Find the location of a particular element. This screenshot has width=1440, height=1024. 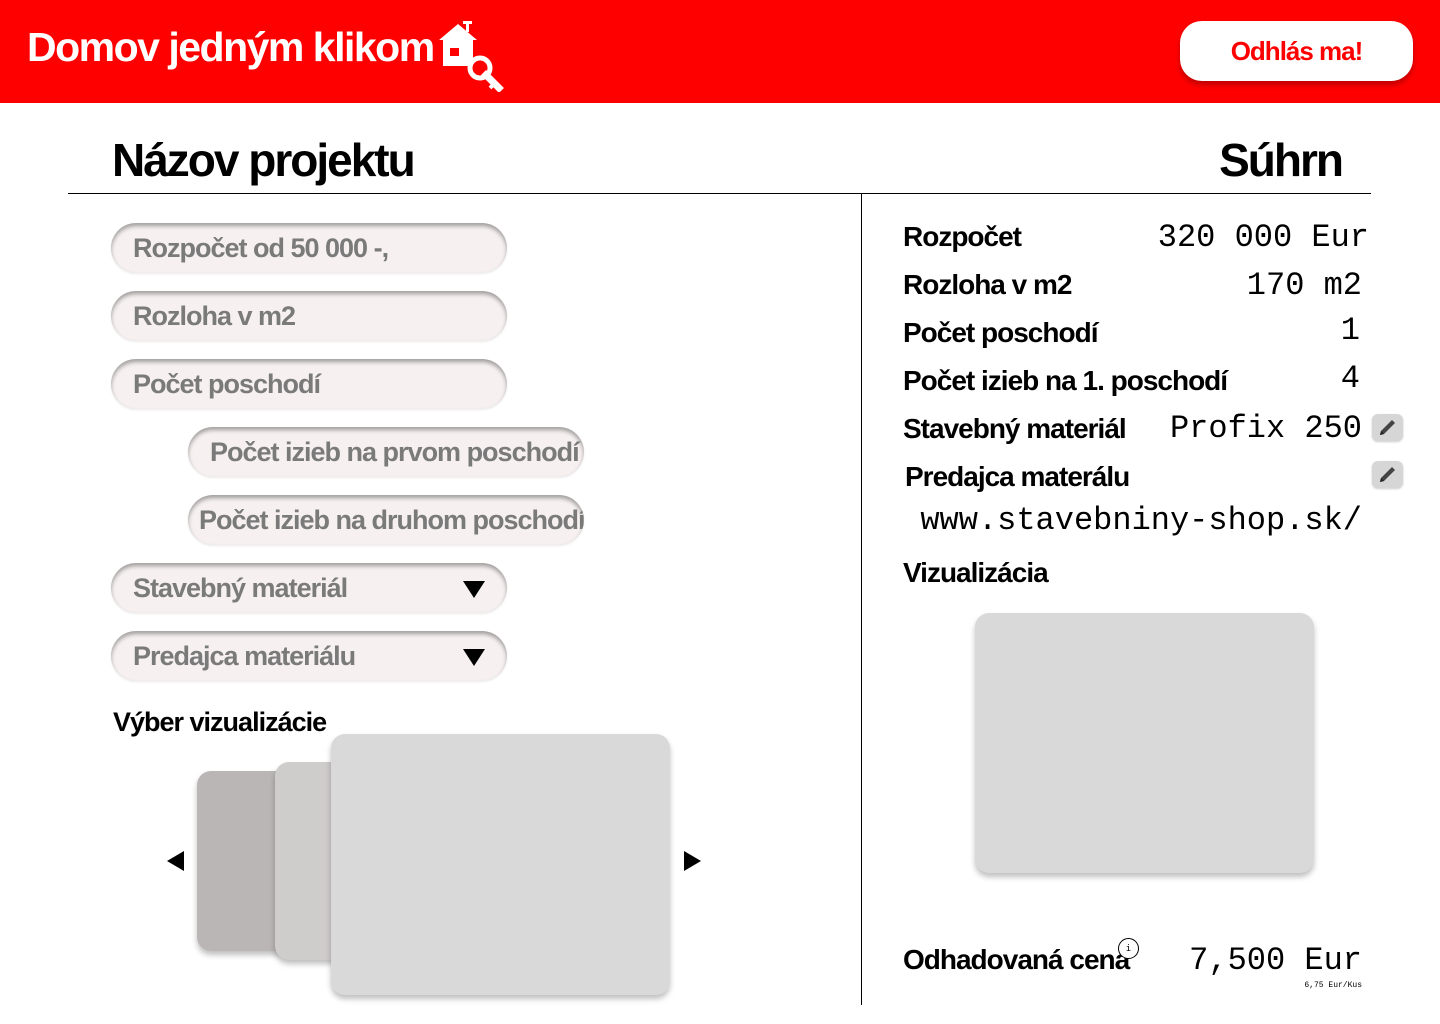

summary-visualization-label: Vizualizácia is located at coordinates (976, 572).